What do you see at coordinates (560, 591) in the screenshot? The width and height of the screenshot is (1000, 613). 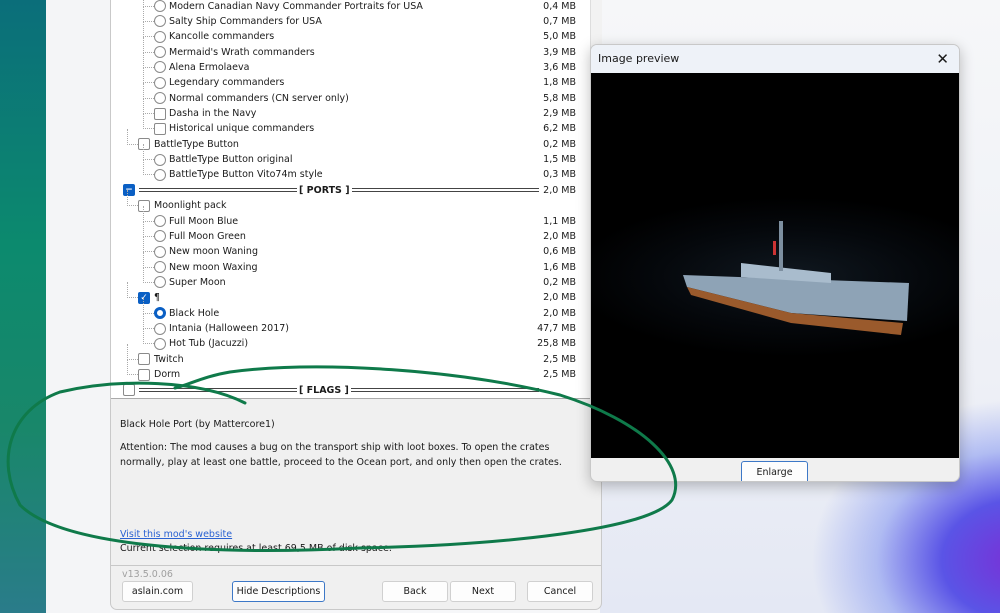 I see `cancel-button: Cancel` at bounding box center [560, 591].